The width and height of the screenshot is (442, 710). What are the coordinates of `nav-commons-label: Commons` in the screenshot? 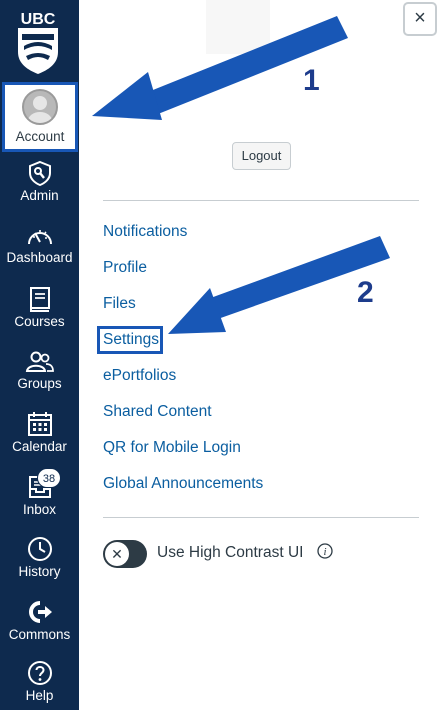 It's located at (39, 634).